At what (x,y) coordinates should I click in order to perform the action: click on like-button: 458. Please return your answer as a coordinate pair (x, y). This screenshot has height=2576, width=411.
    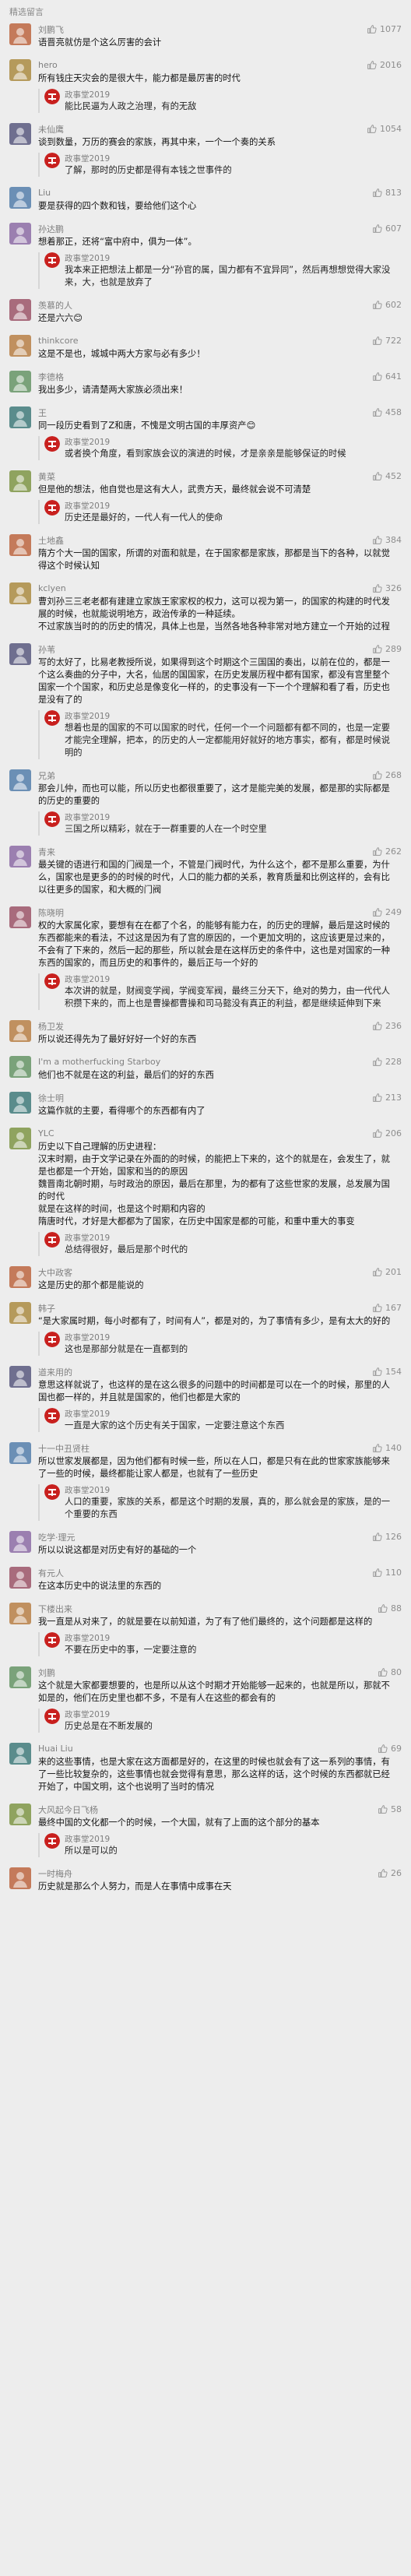
    Looking at the image, I should click on (387, 412).